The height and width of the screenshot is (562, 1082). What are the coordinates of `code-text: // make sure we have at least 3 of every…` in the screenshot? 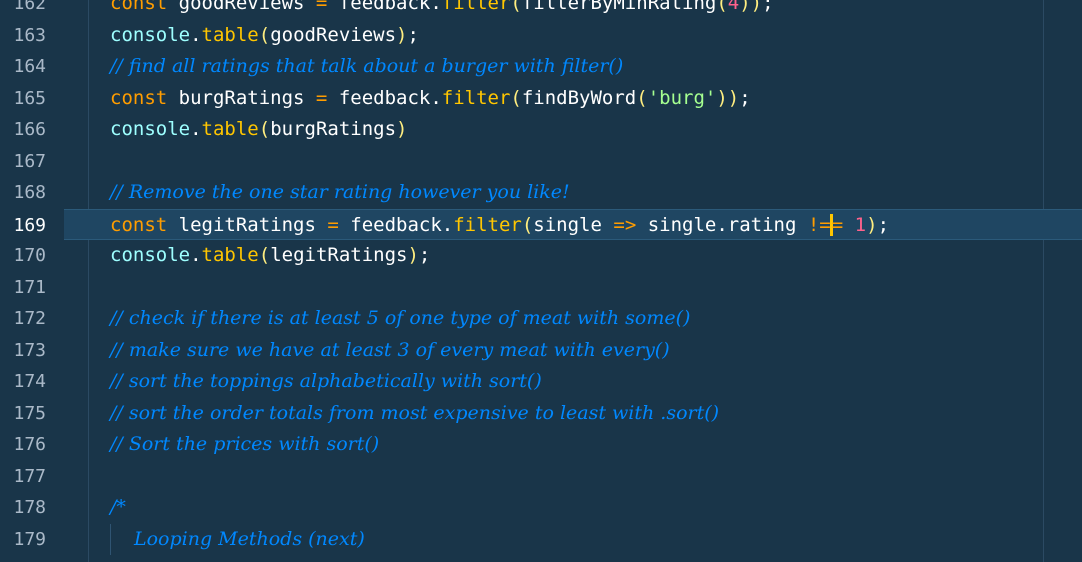 It's located at (390, 351).